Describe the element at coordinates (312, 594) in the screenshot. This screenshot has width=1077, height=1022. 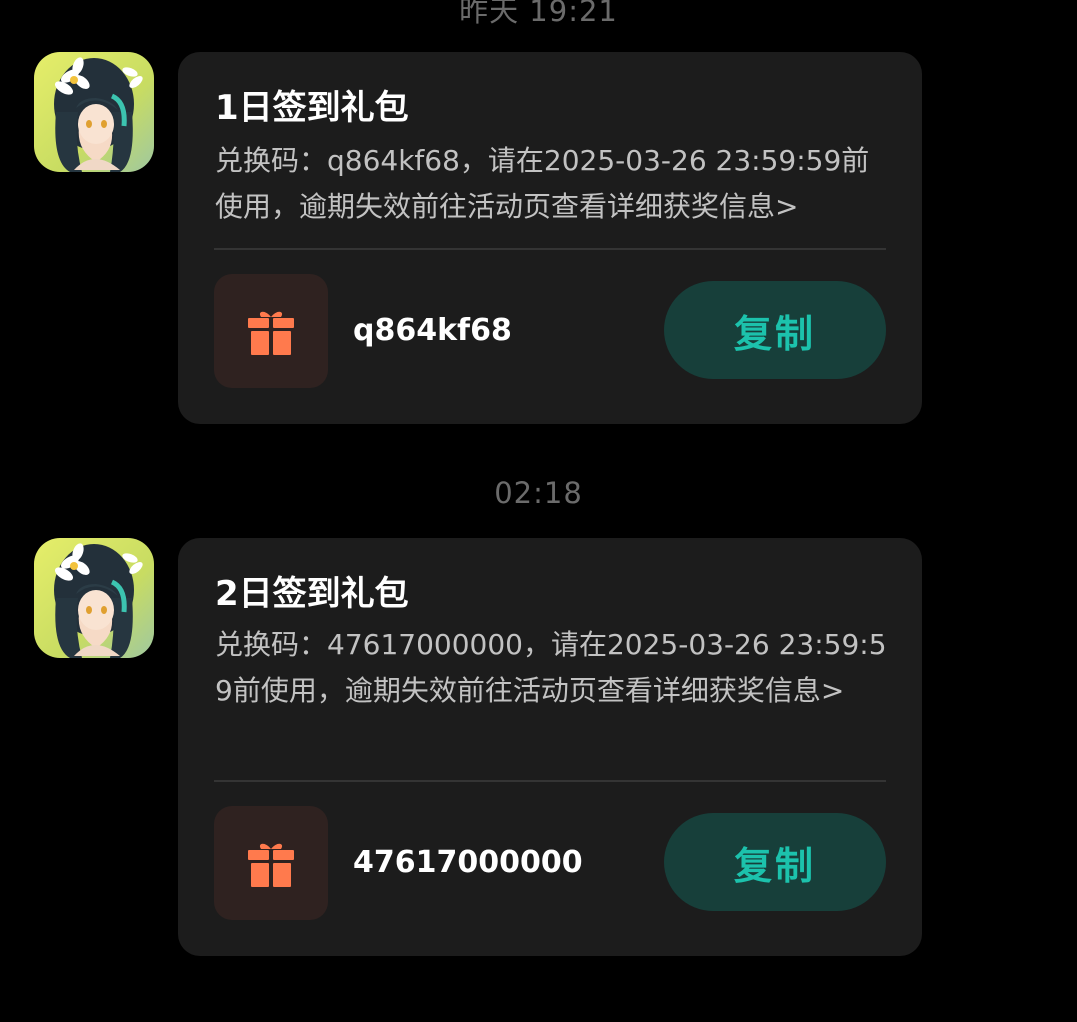
I see `card-title: 2日签到礼包` at that location.